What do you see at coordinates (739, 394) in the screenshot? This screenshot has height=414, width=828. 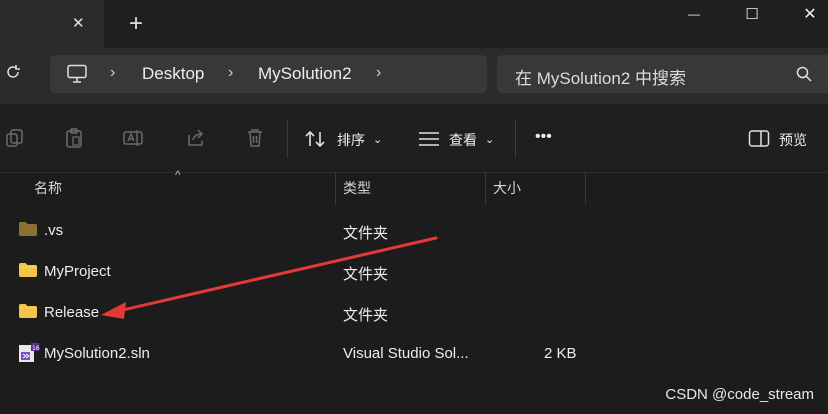 I see `watermark: CSDN @code_stream` at bounding box center [739, 394].